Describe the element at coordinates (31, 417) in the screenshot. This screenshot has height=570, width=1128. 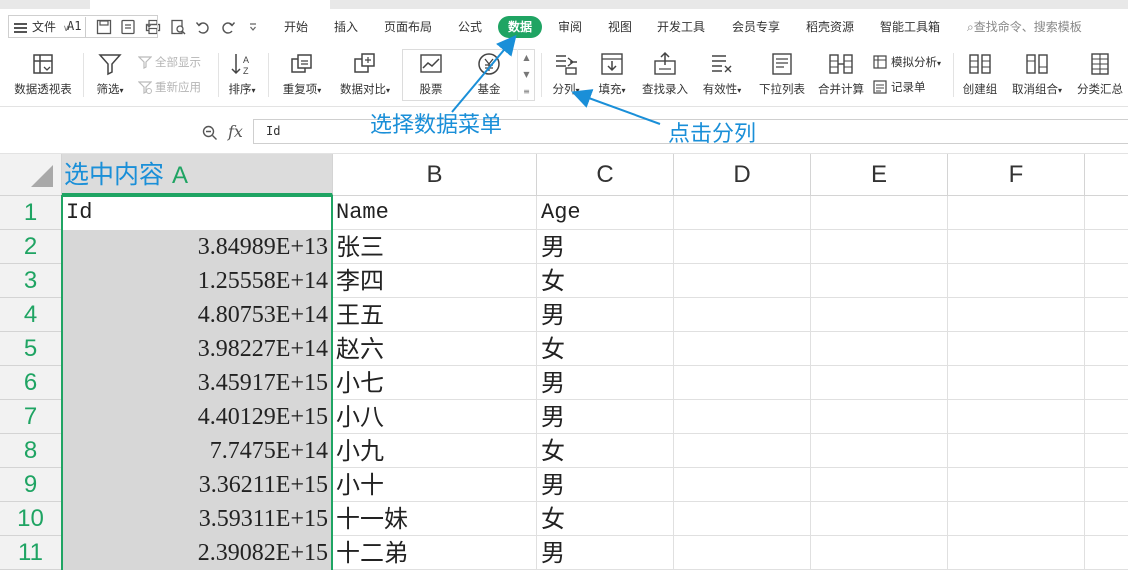
I see `row-header: 7` at that location.